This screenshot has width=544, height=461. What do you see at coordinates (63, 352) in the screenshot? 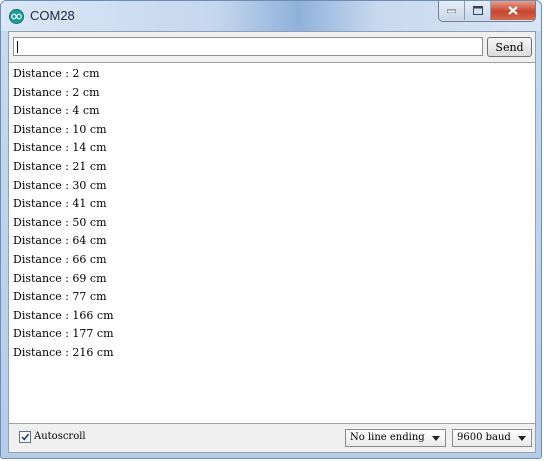
I see `output-line: Distance : 216 cm` at bounding box center [63, 352].